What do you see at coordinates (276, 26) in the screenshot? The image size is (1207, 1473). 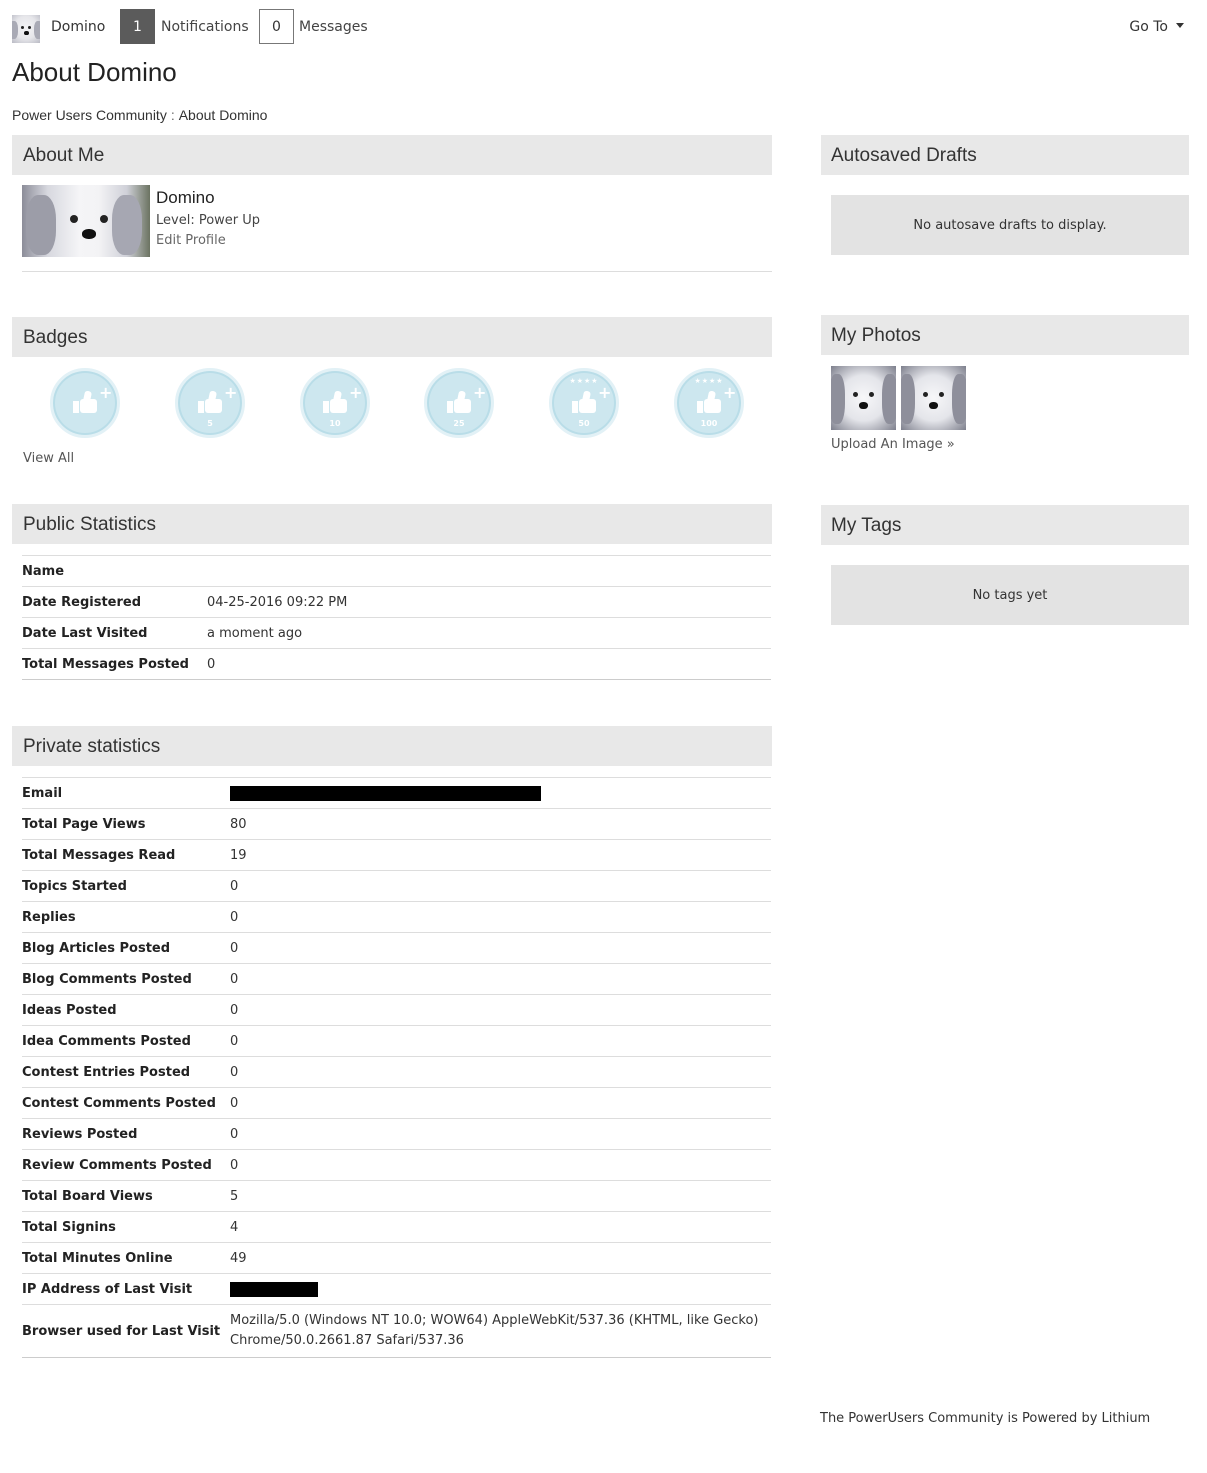 I see `messages-count: 0` at bounding box center [276, 26].